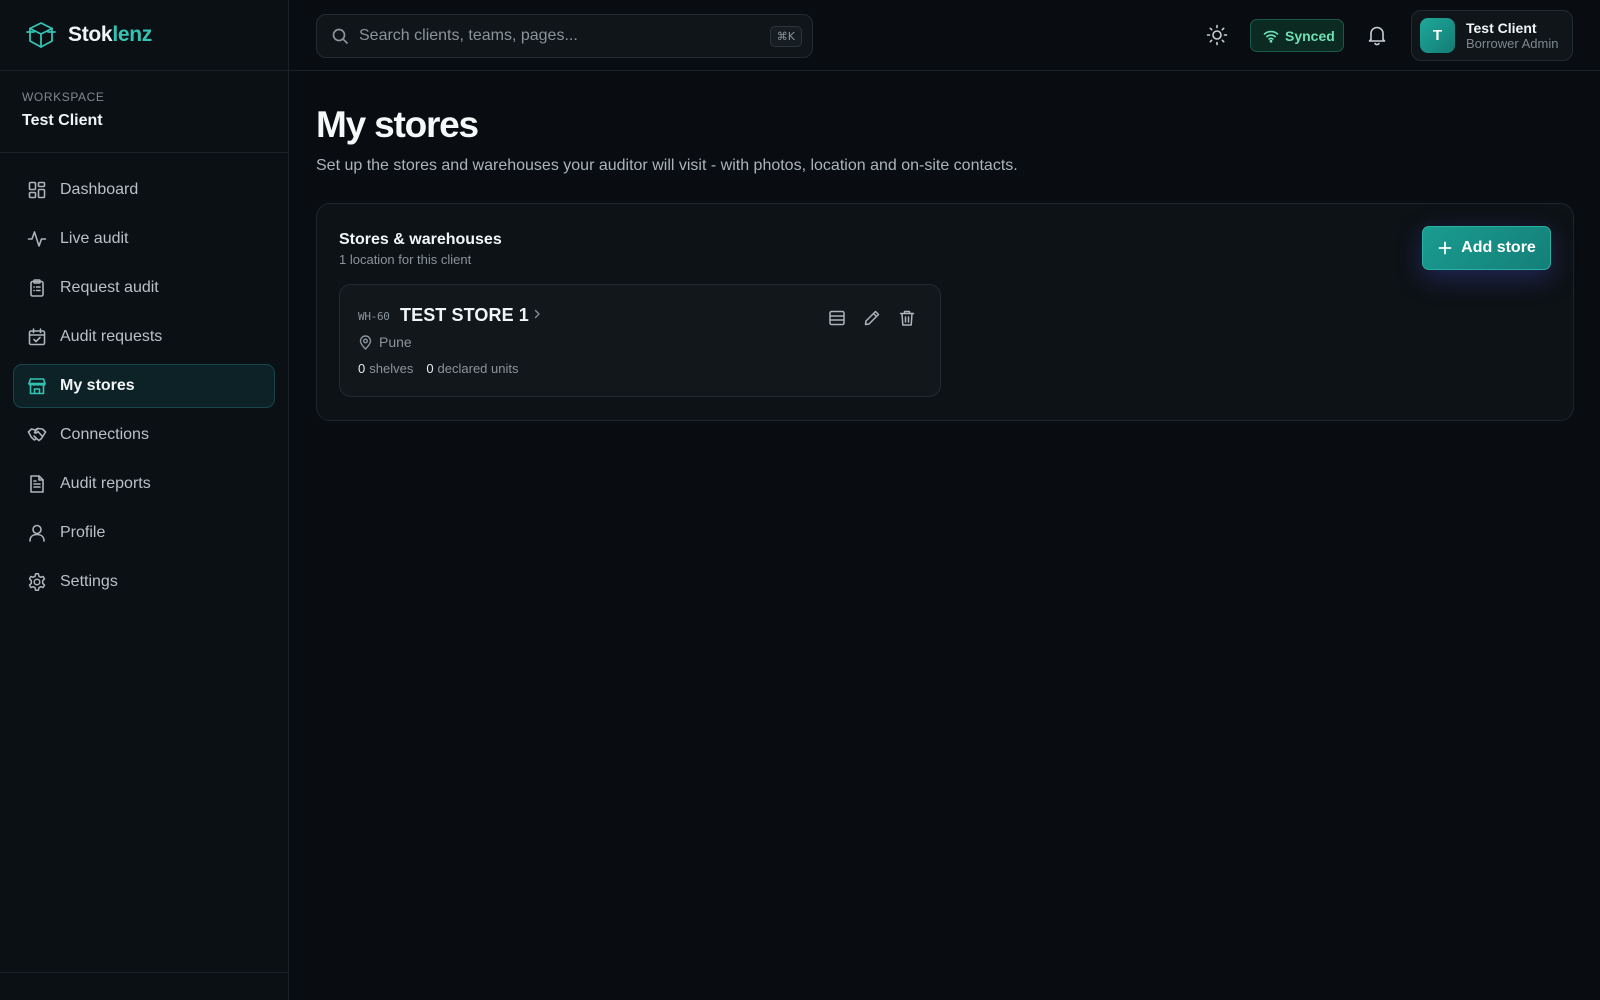  I want to click on shelves-label: shelves, so click(391, 368).